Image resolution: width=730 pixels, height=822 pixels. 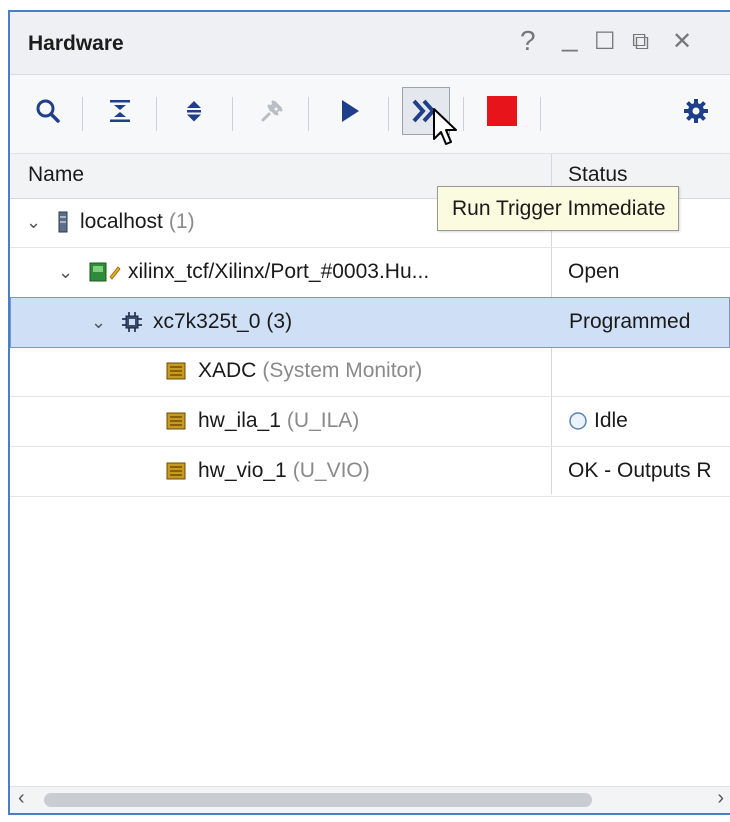 I want to click on stop-trigger-button, so click(x=502, y=111).